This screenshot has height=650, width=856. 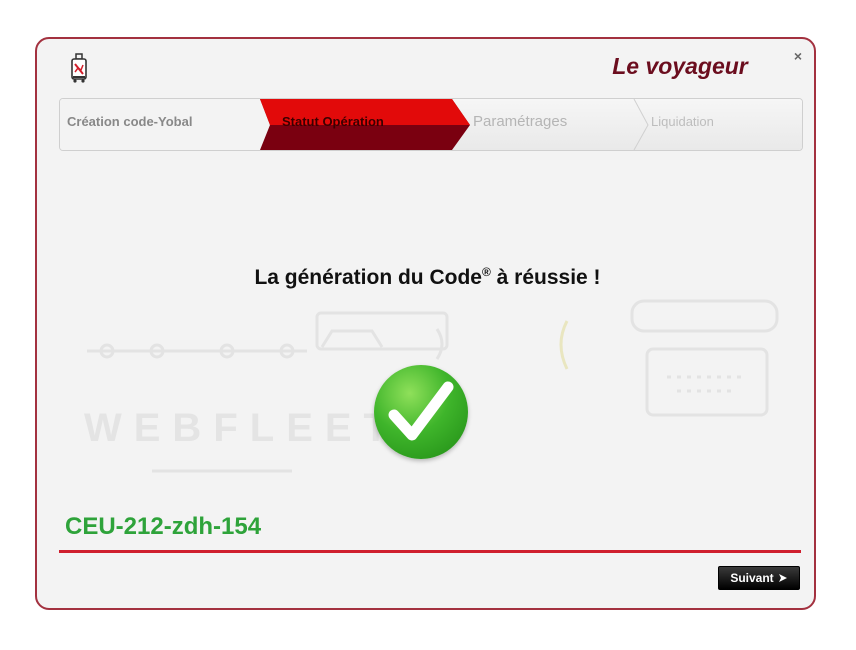 What do you see at coordinates (163, 526) in the screenshot?
I see `generated-code: CEU-212-zdh-154` at bounding box center [163, 526].